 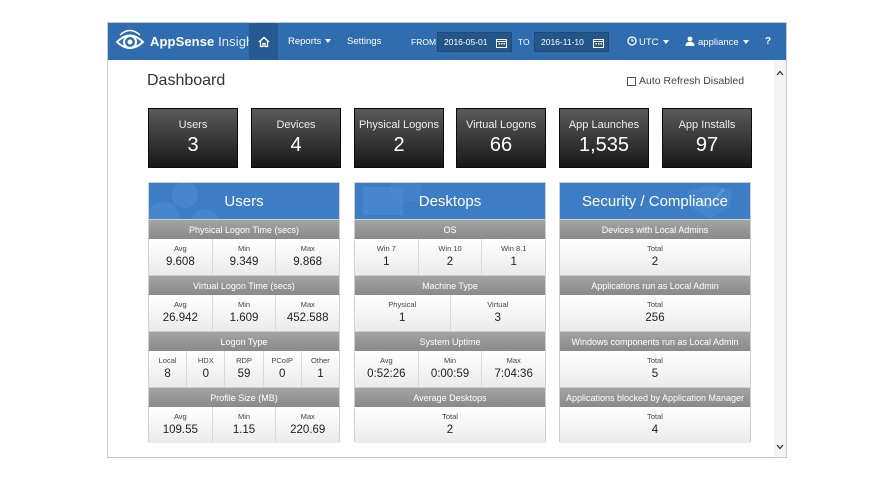 I want to click on machine-type-section: Machine Type Physical 1 Virtual 3, so click(x=450, y=303).